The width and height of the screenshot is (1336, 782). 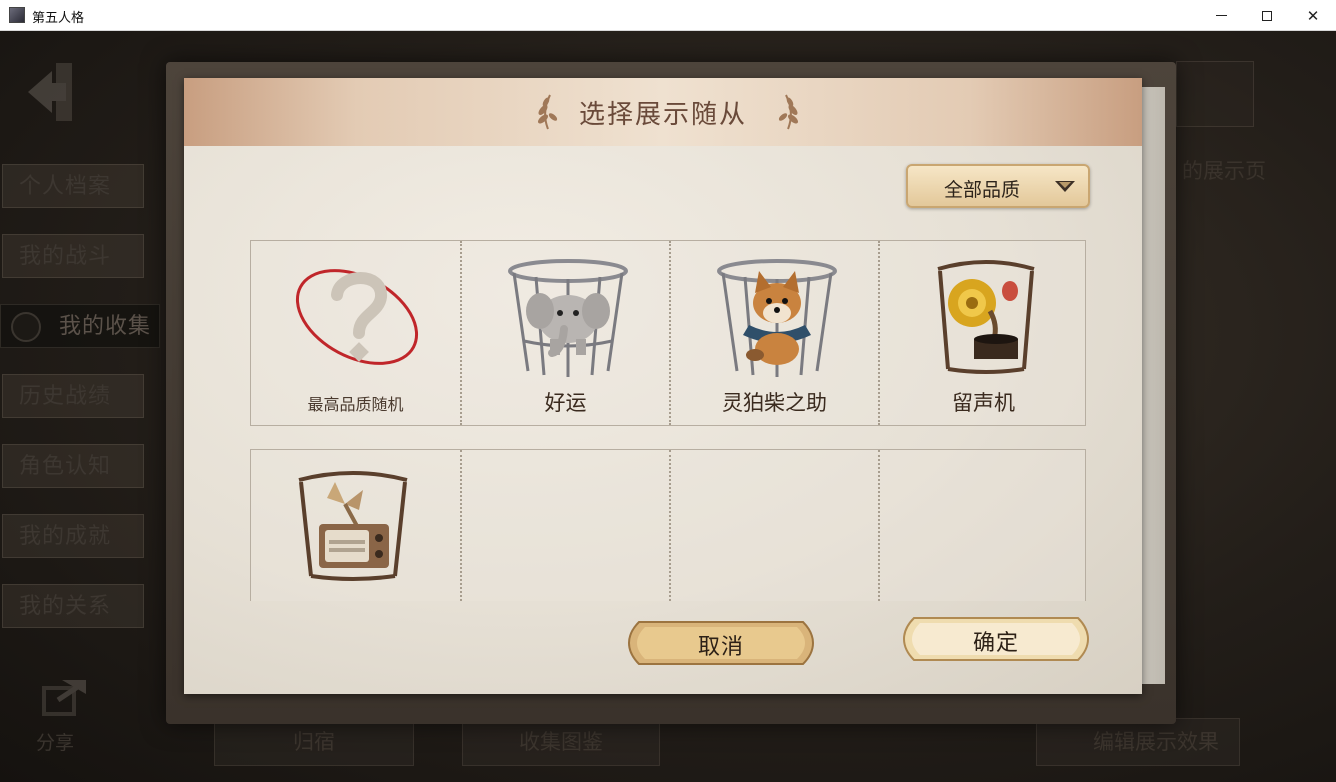 I want to click on laurel-icon, so click(x=788, y=112).